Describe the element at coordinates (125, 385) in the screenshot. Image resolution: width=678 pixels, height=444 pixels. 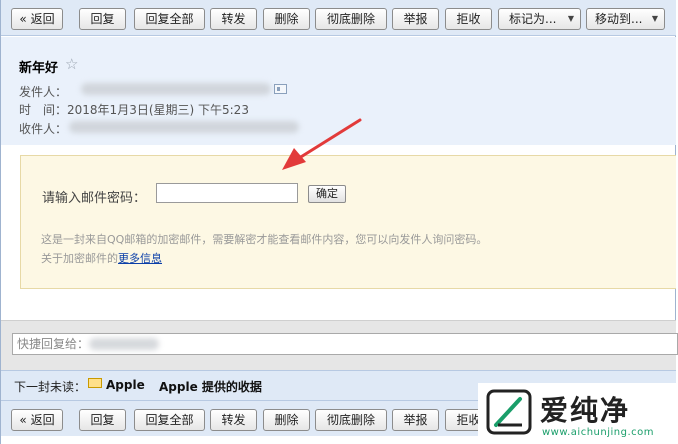
I see `next-unread-sender: Apple` at that location.